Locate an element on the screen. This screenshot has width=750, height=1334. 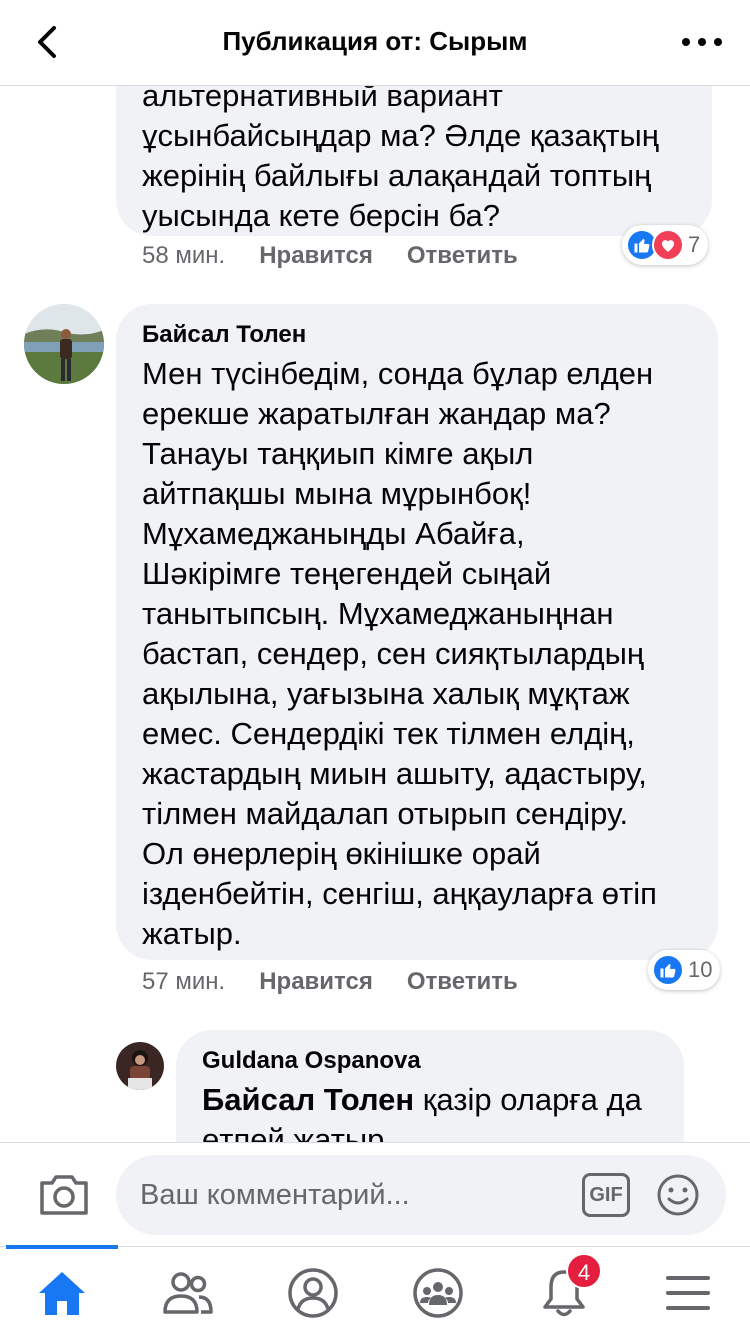
profile-icon is located at coordinates (313, 1293).